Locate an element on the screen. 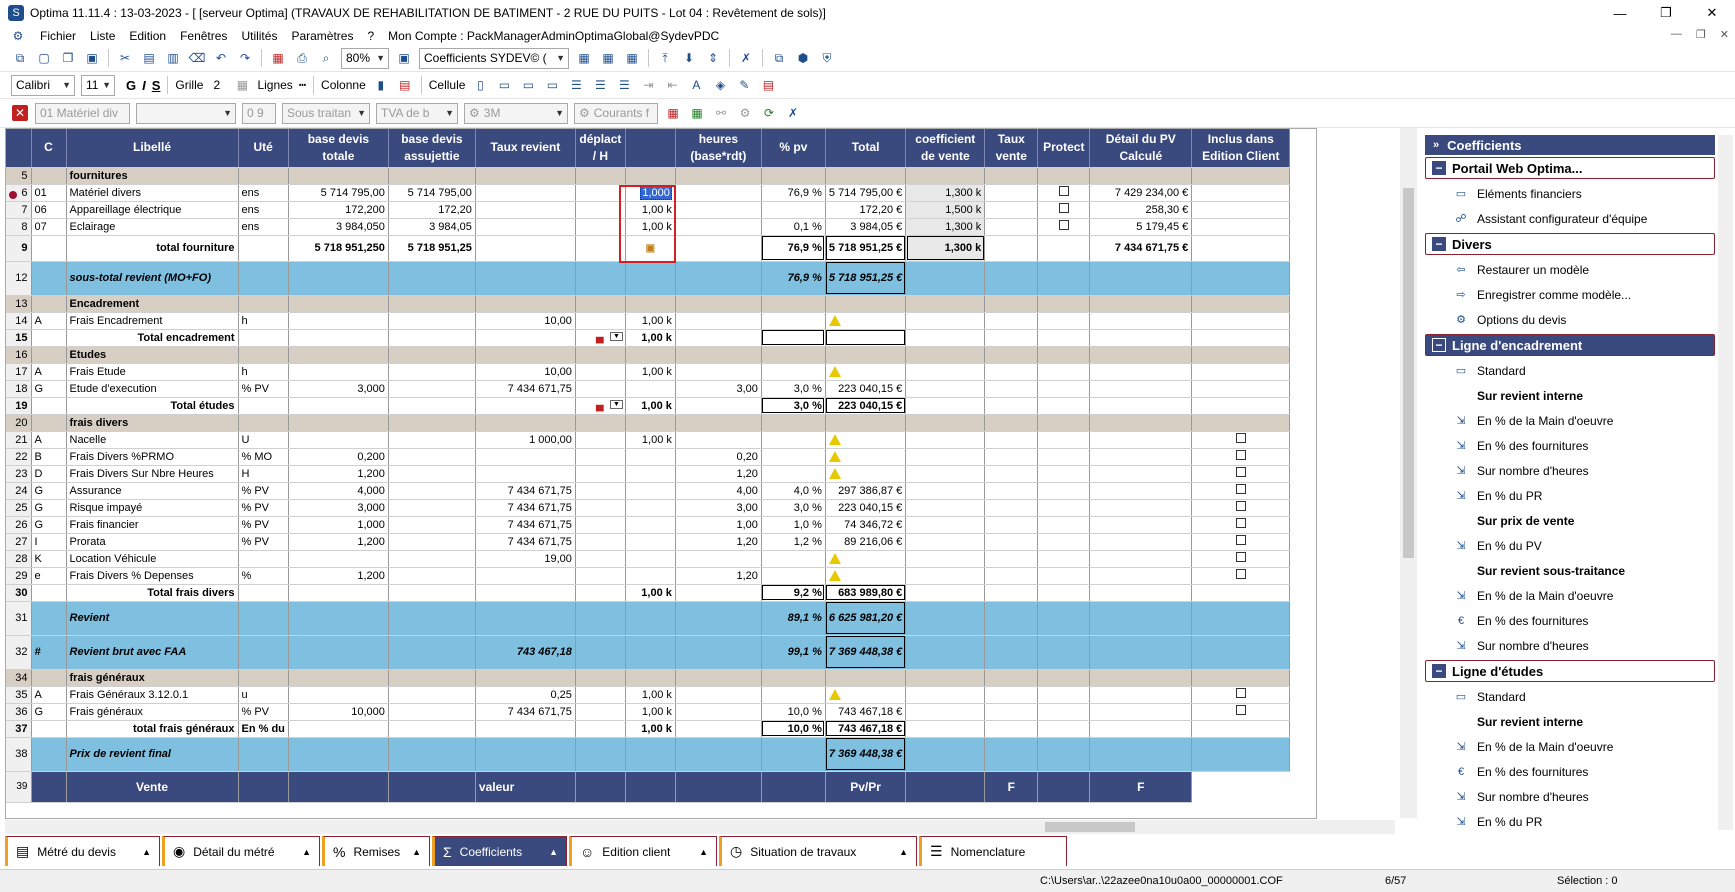 The width and height of the screenshot is (1735, 892). total-cell is located at coordinates (866, 321).